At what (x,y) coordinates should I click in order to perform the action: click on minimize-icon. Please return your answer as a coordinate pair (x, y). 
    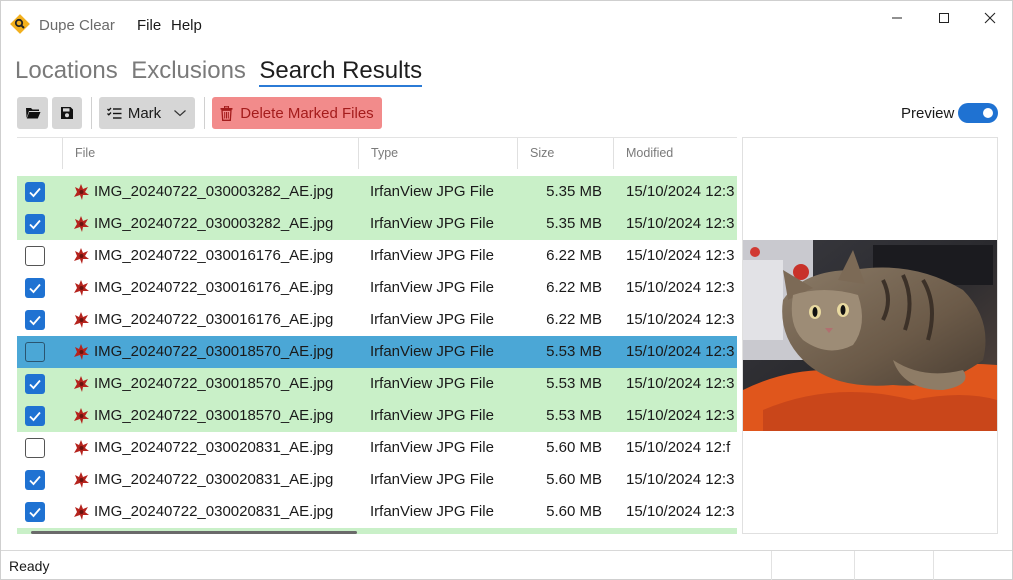
    Looking at the image, I should click on (897, 18).